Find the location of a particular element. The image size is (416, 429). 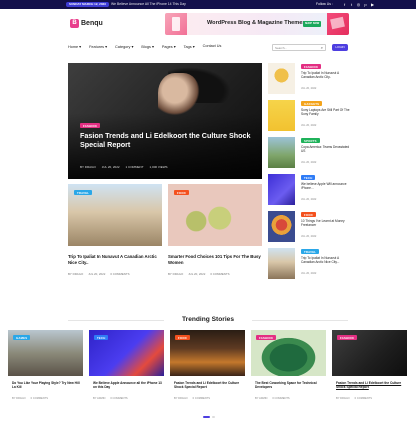

carousel-dot is located at coordinates (213, 417).